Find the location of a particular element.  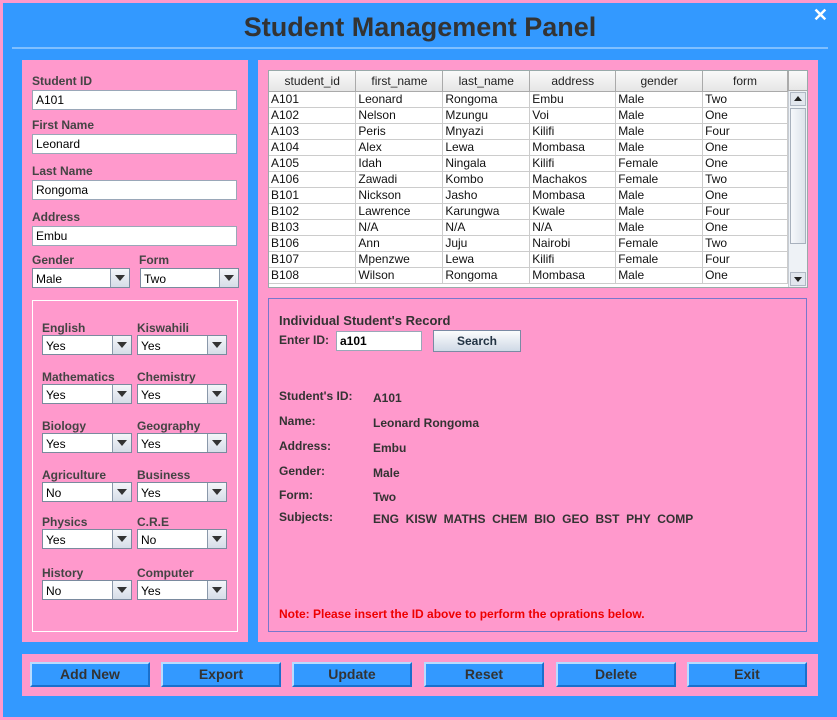

table-cell: Mzungu is located at coordinates (486, 115).